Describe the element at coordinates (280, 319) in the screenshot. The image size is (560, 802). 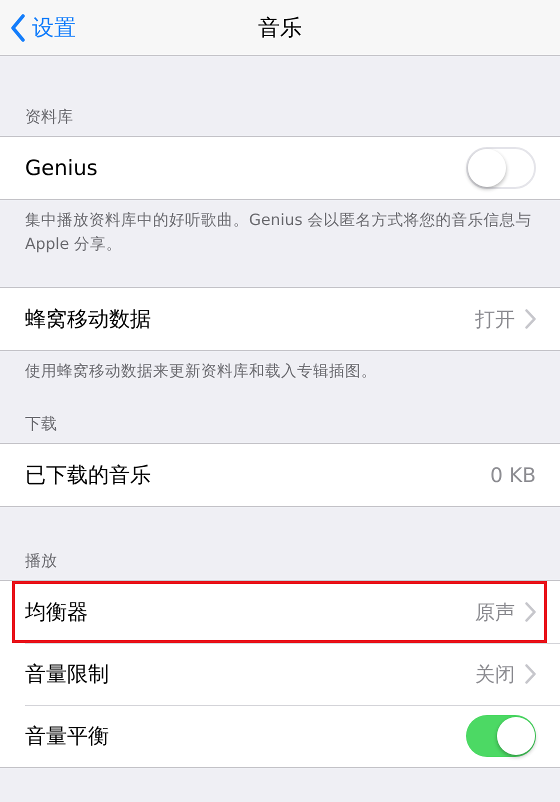
I see `settings-row: 蜂窝移动数据 打开` at that location.